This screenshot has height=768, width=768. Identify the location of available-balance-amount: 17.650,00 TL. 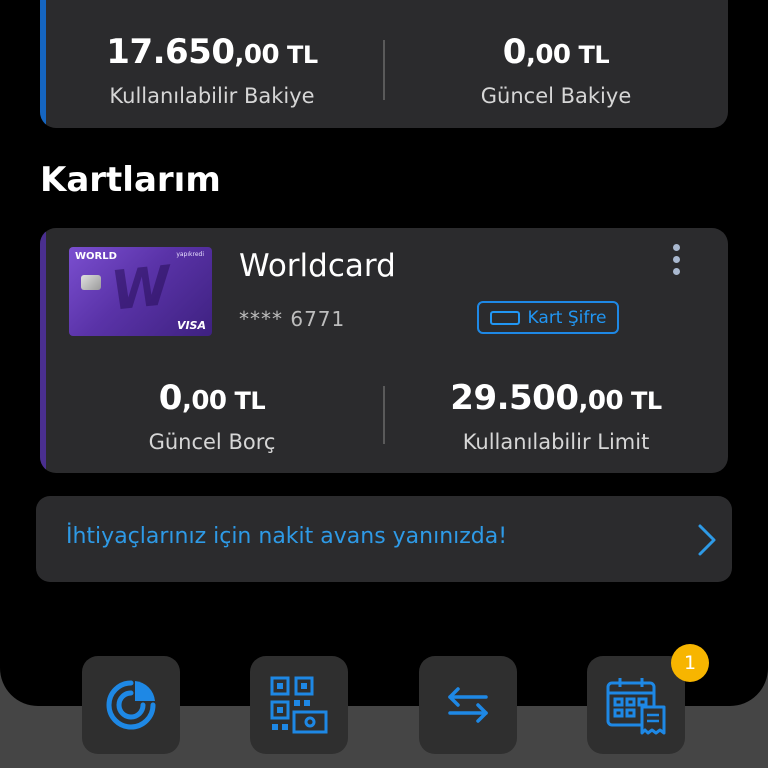
(212, 52).